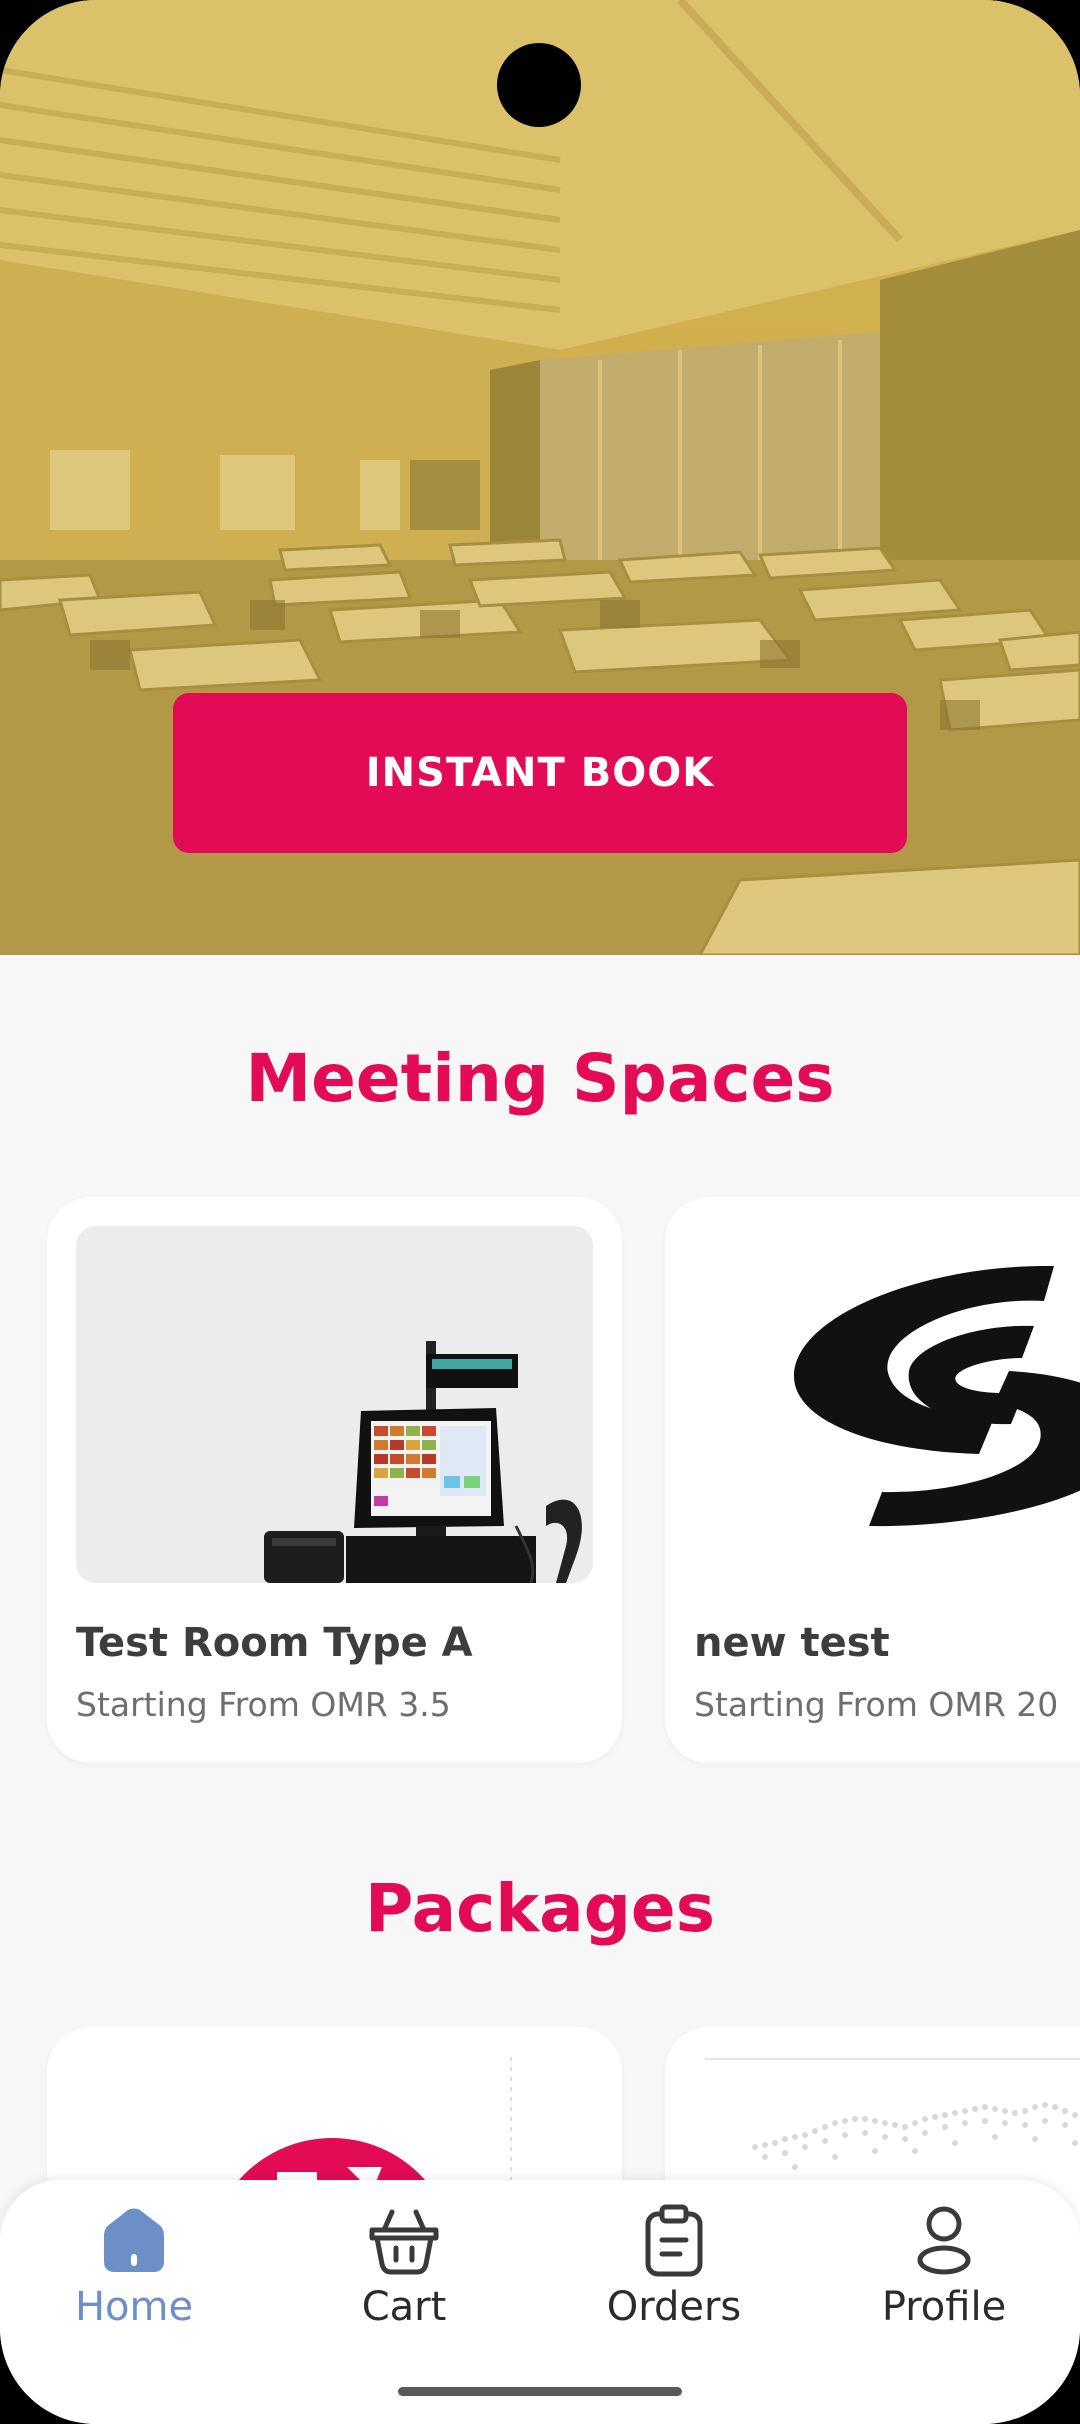 This screenshot has width=1080, height=2424. I want to click on packages-title: Packages, so click(540, 1908).